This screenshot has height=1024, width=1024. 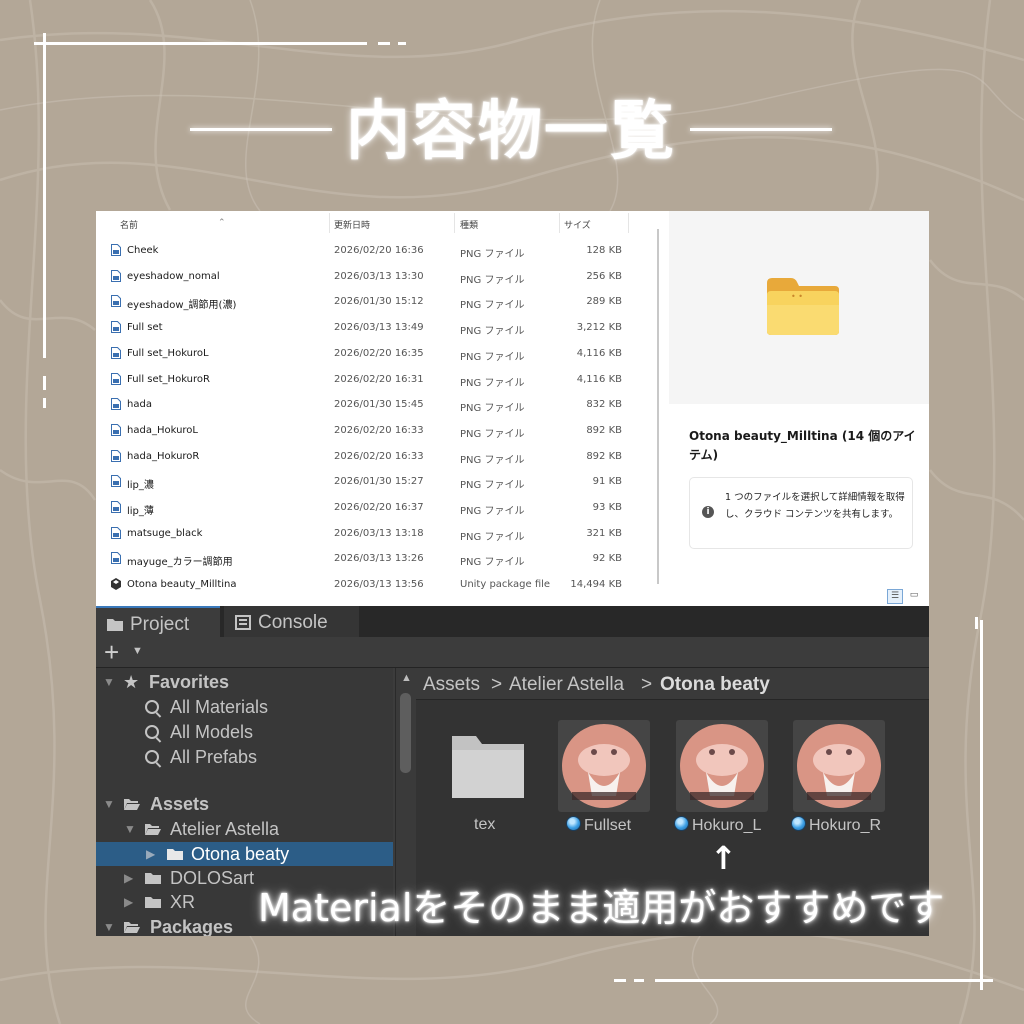 I want to click on page-title: 内容物一覧, so click(x=511, y=132).